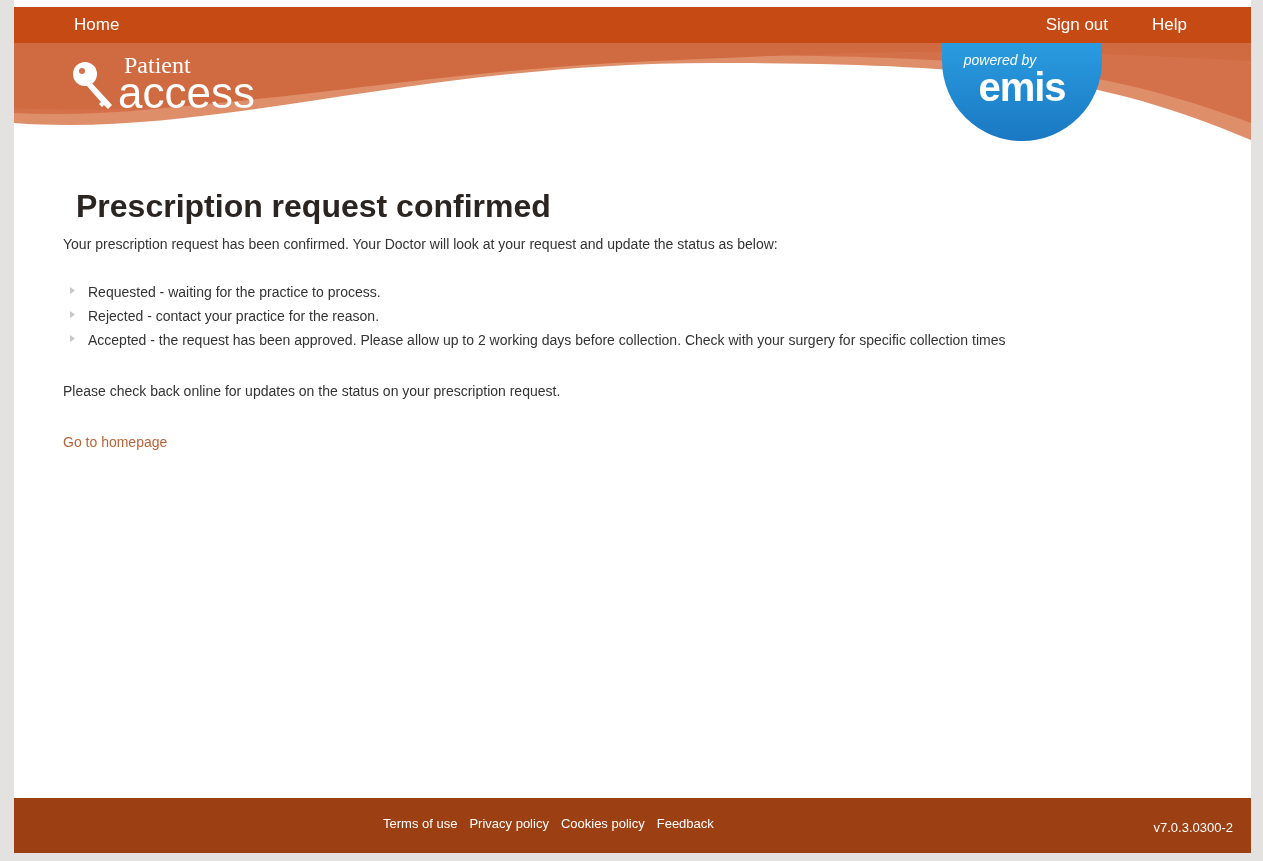 Image resolution: width=1263 pixels, height=861 pixels. I want to click on footer-link: Feedback, so click(685, 823).